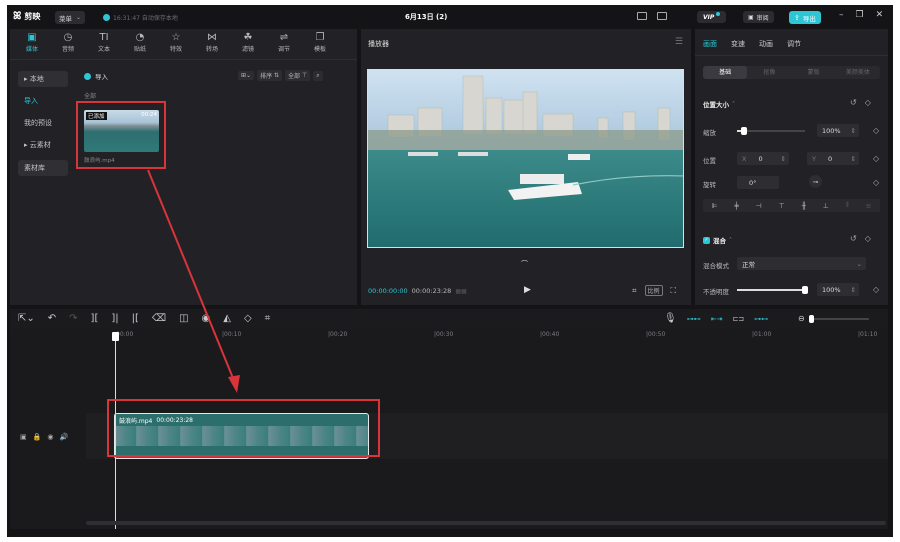 The image size is (900, 542). What do you see at coordinates (234, 384) in the screenshot?
I see `annotation-arrow-head` at bounding box center [234, 384].